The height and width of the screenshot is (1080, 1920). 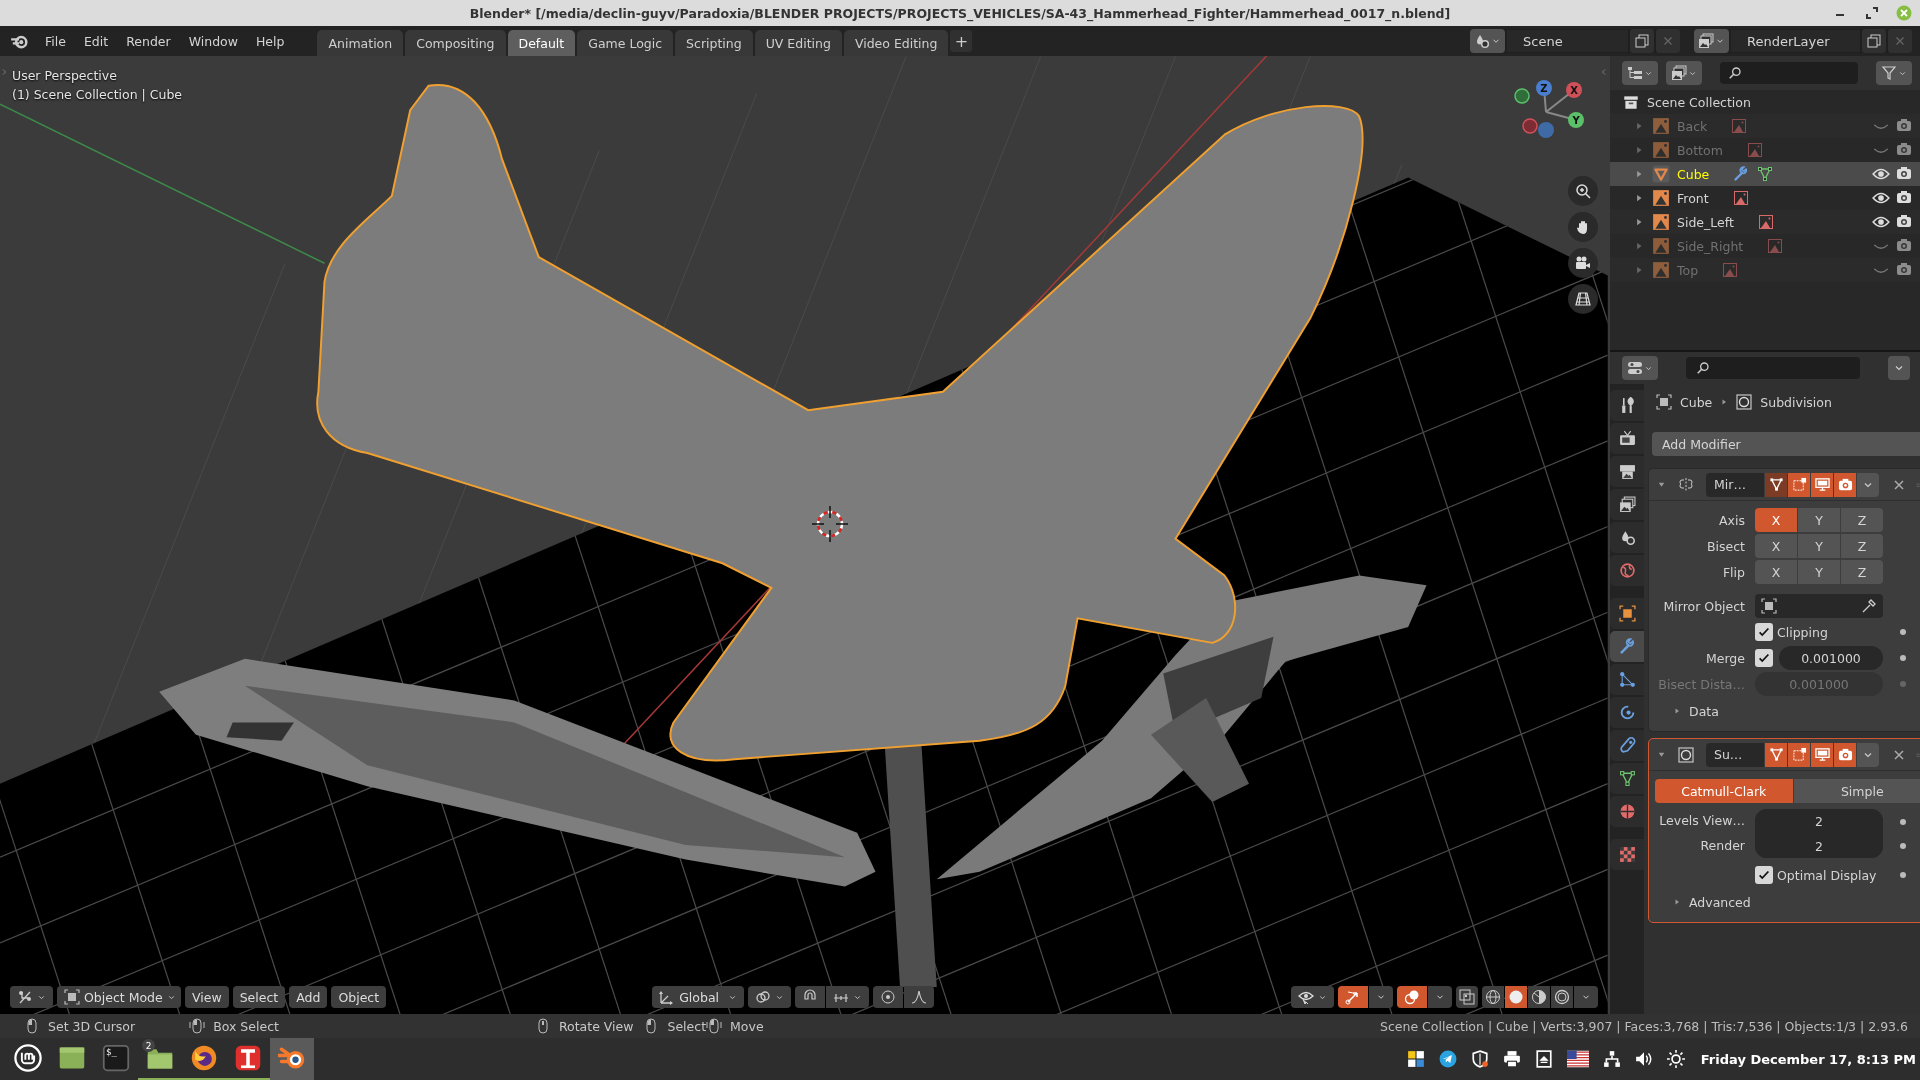 What do you see at coordinates (1856, 791) in the screenshot?
I see `subdivision-type-button: Simple` at bounding box center [1856, 791].